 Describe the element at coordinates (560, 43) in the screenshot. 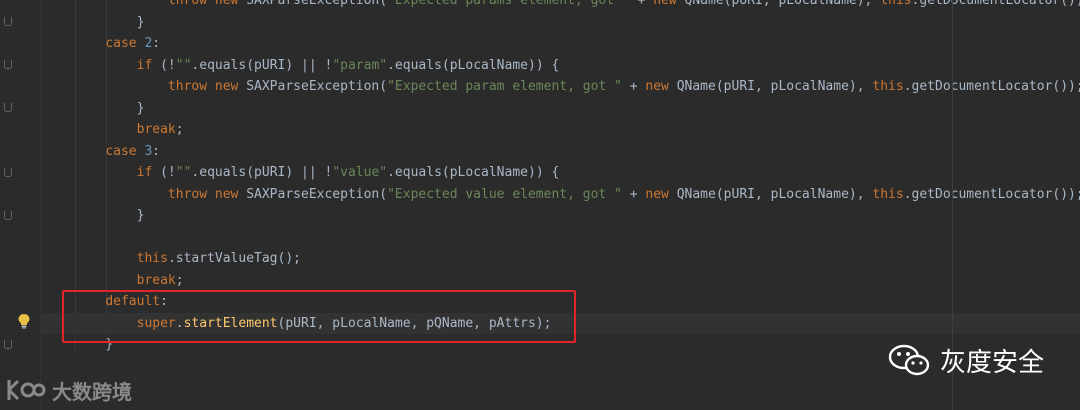

I see `code-line: case 2:` at that location.